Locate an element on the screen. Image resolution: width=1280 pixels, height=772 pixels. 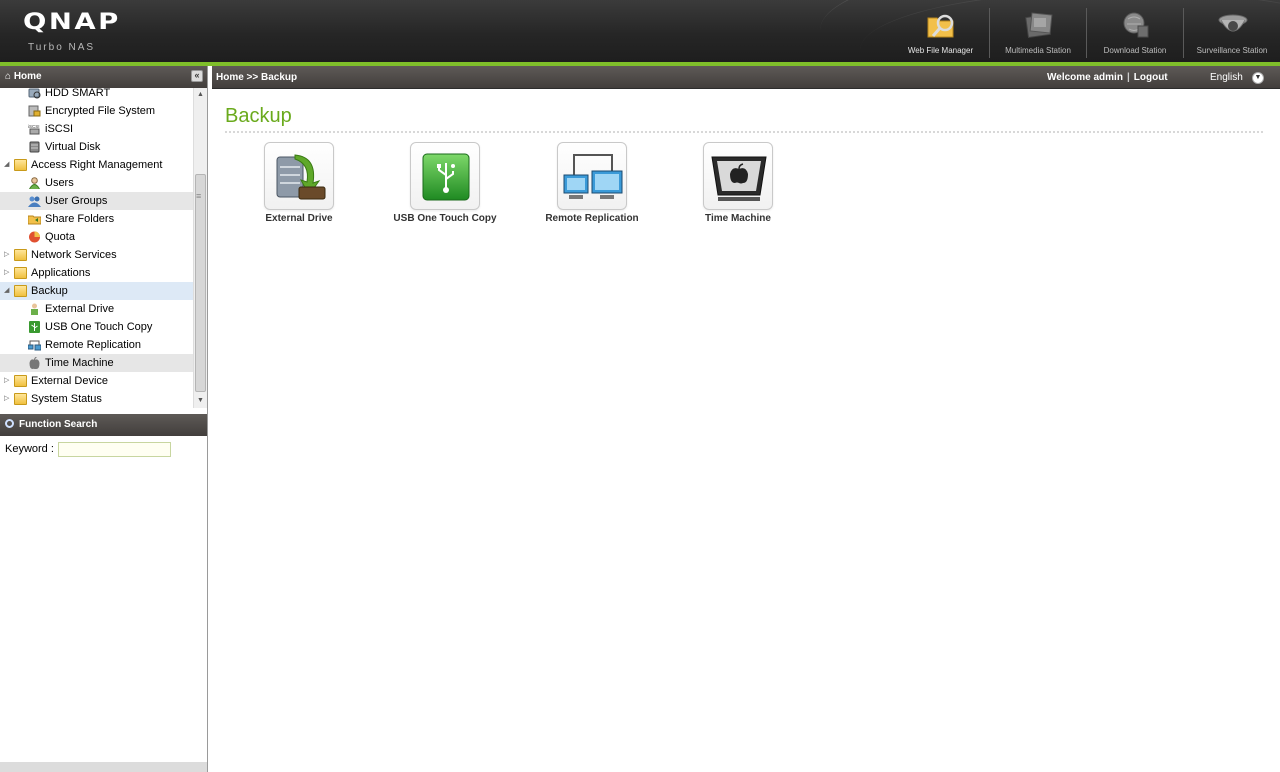
hdd-smart-icon is located at coordinates (34, 93).